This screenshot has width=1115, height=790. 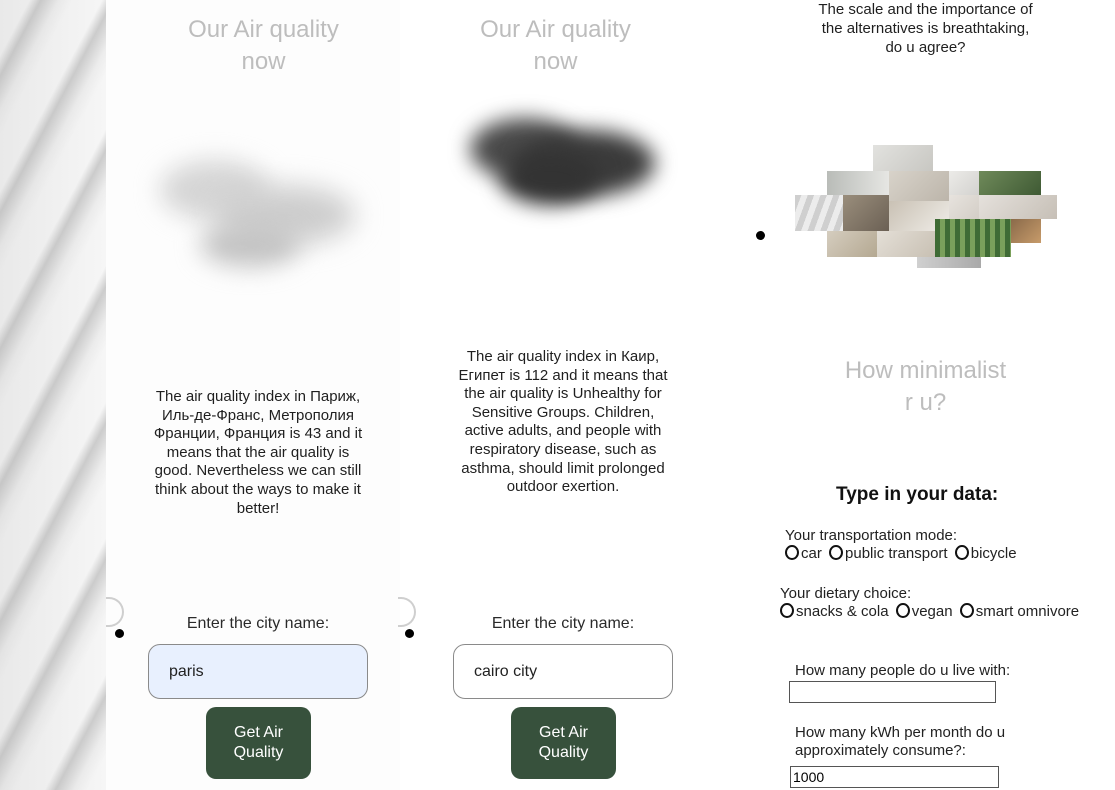 What do you see at coordinates (894, 777) in the screenshot?
I see `kwh-input` at bounding box center [894, 777].